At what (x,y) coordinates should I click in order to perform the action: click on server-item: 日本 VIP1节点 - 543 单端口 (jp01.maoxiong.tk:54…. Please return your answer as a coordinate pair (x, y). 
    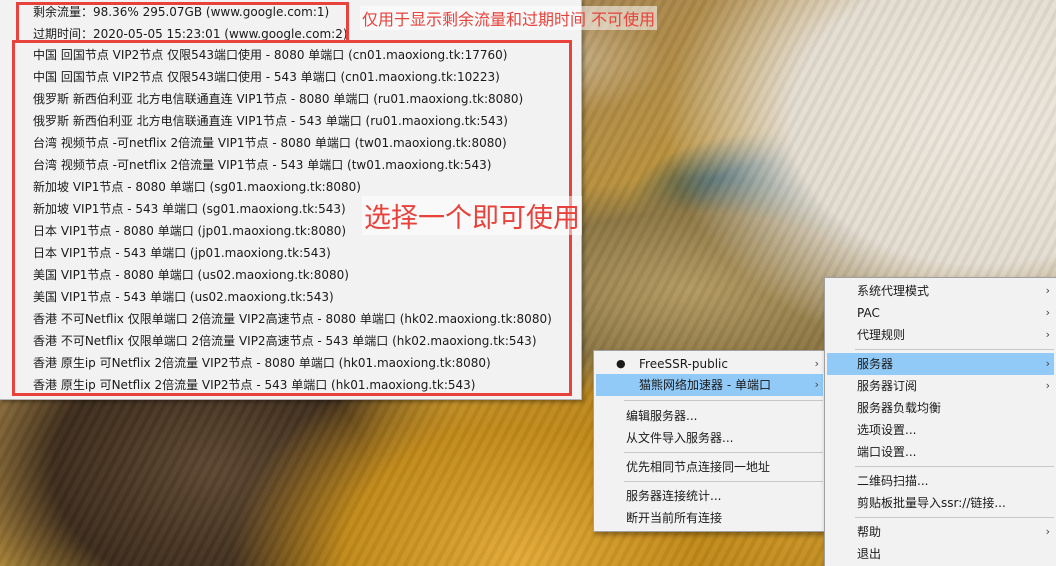
    Looking at the image, I should click on (290, 253).